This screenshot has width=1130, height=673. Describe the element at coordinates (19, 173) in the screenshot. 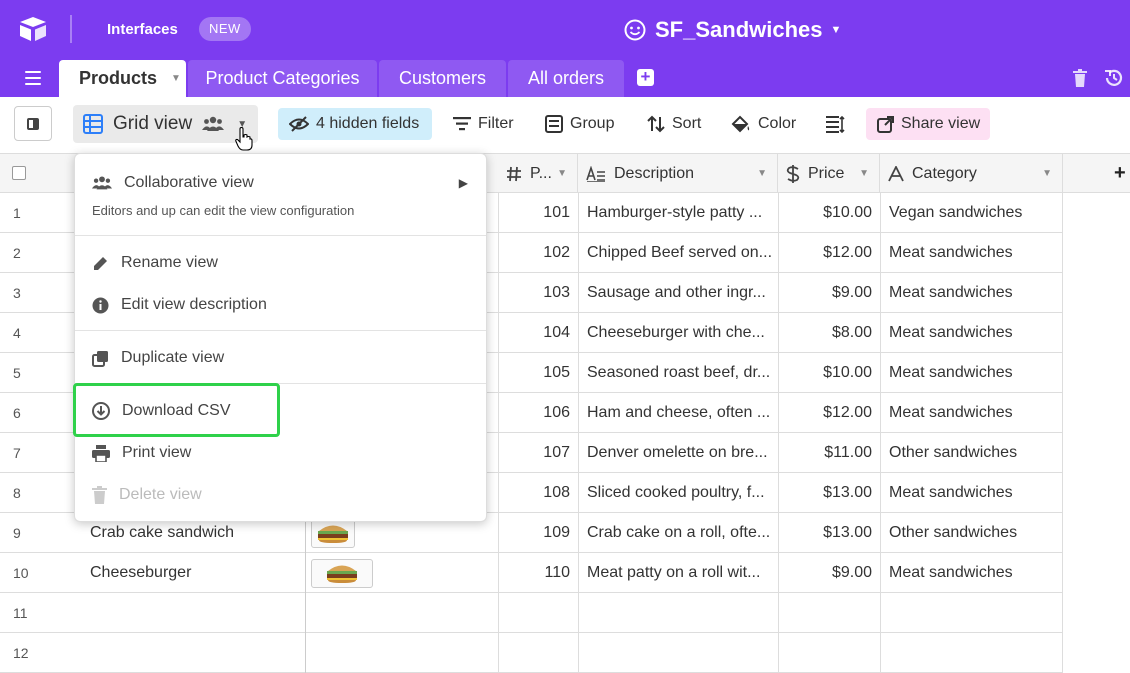

I see `select-all-checkbox` at that location.